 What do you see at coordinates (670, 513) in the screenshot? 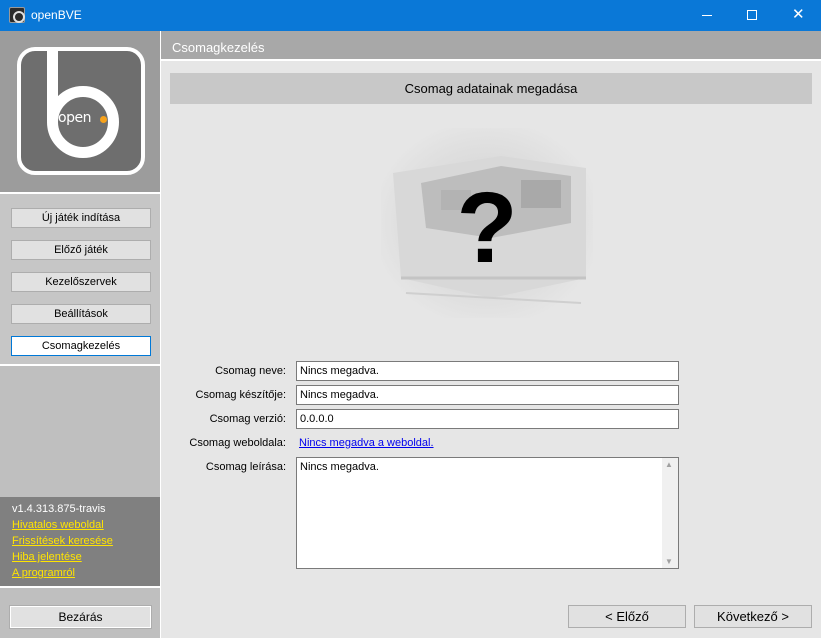
I see `description-scrollbar: ▲ ▼` at bounding box center [670, 513].